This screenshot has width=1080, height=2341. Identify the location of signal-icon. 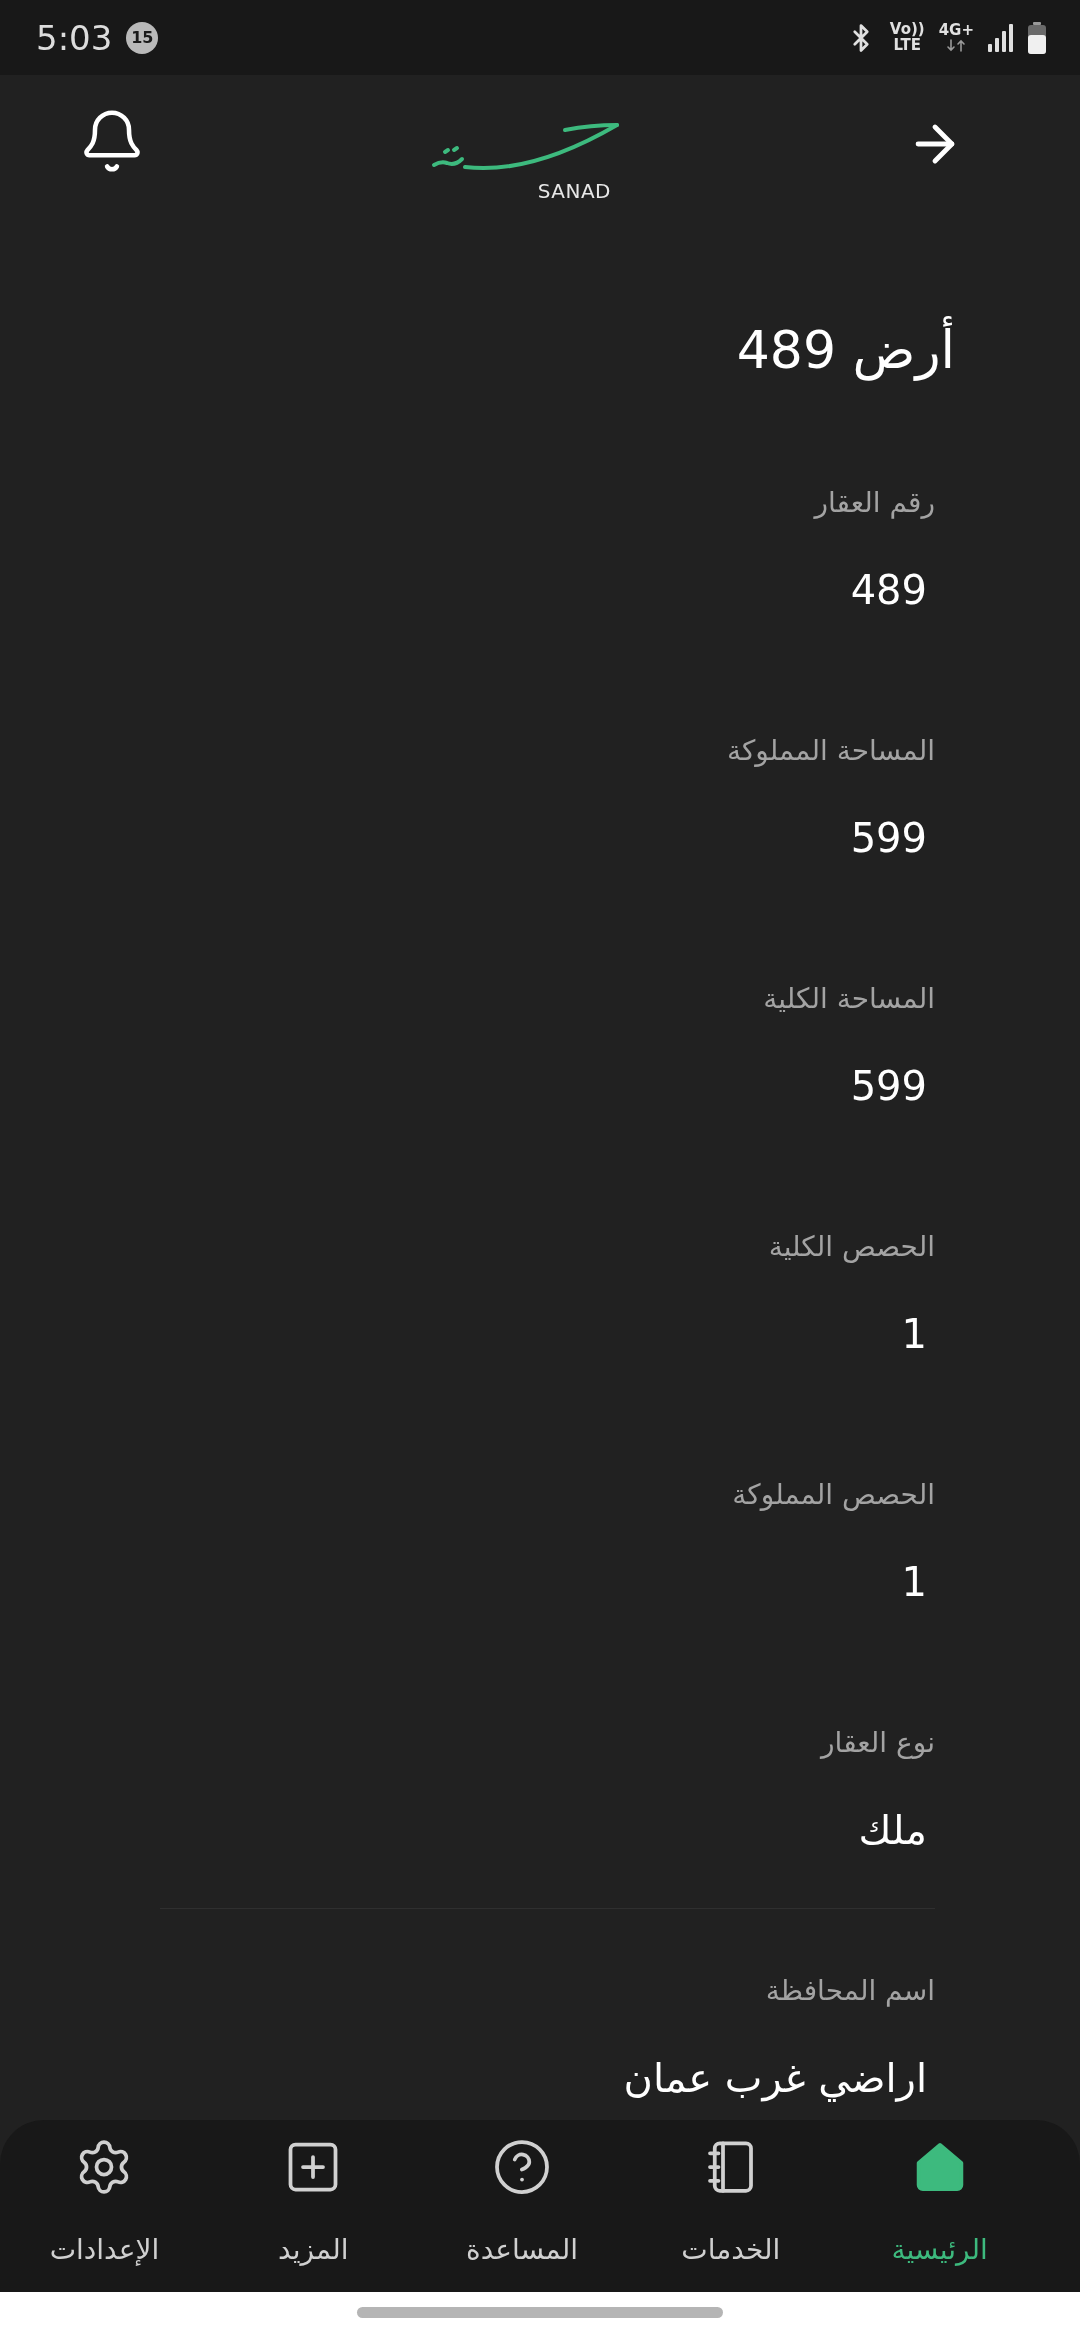
(1001, 37).